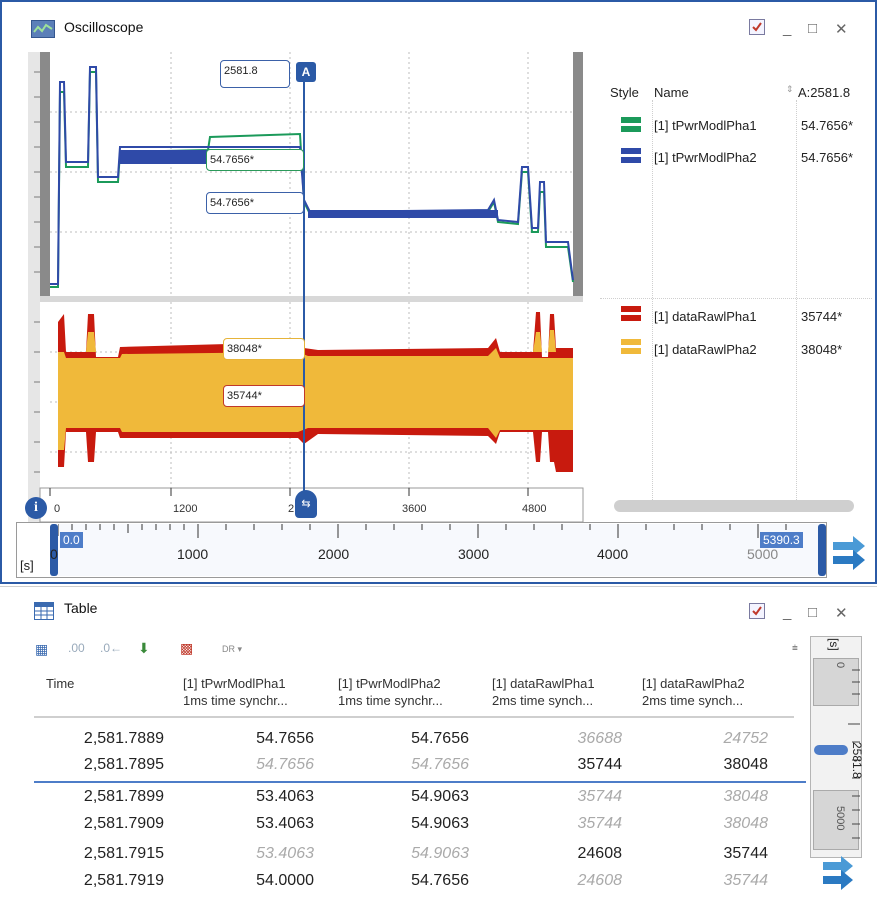 This screenshot has height=897, width=877. Describe the element at coordinates (560, 824) in the screenshot. I see `row4-c3: 35744` at that location.